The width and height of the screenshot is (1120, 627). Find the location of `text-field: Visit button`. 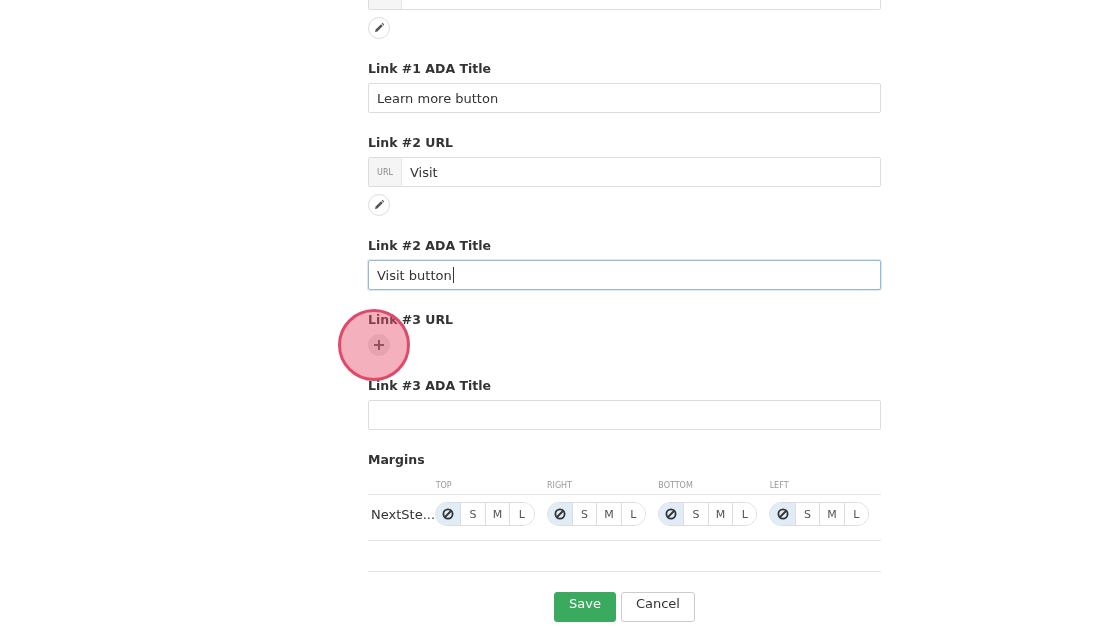

text-field: Visit button is located at coordinates (624, 275).